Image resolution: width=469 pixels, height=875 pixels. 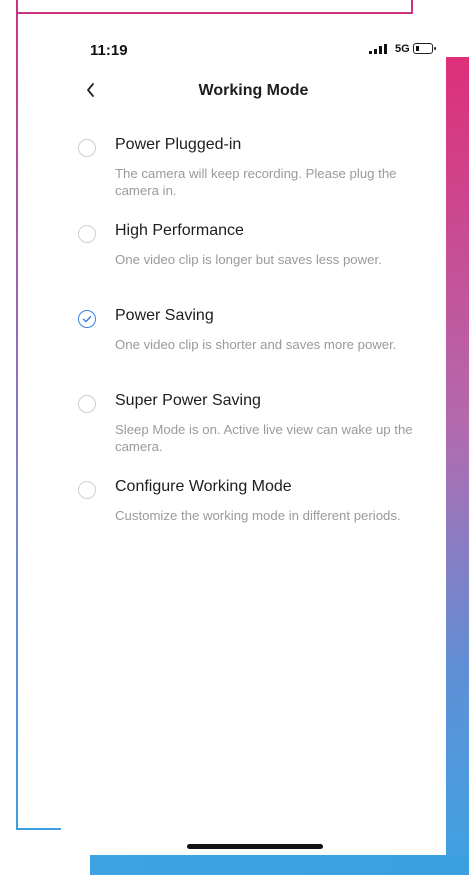 I want to click on decorative-frame-top, so click(x=214, y=7).